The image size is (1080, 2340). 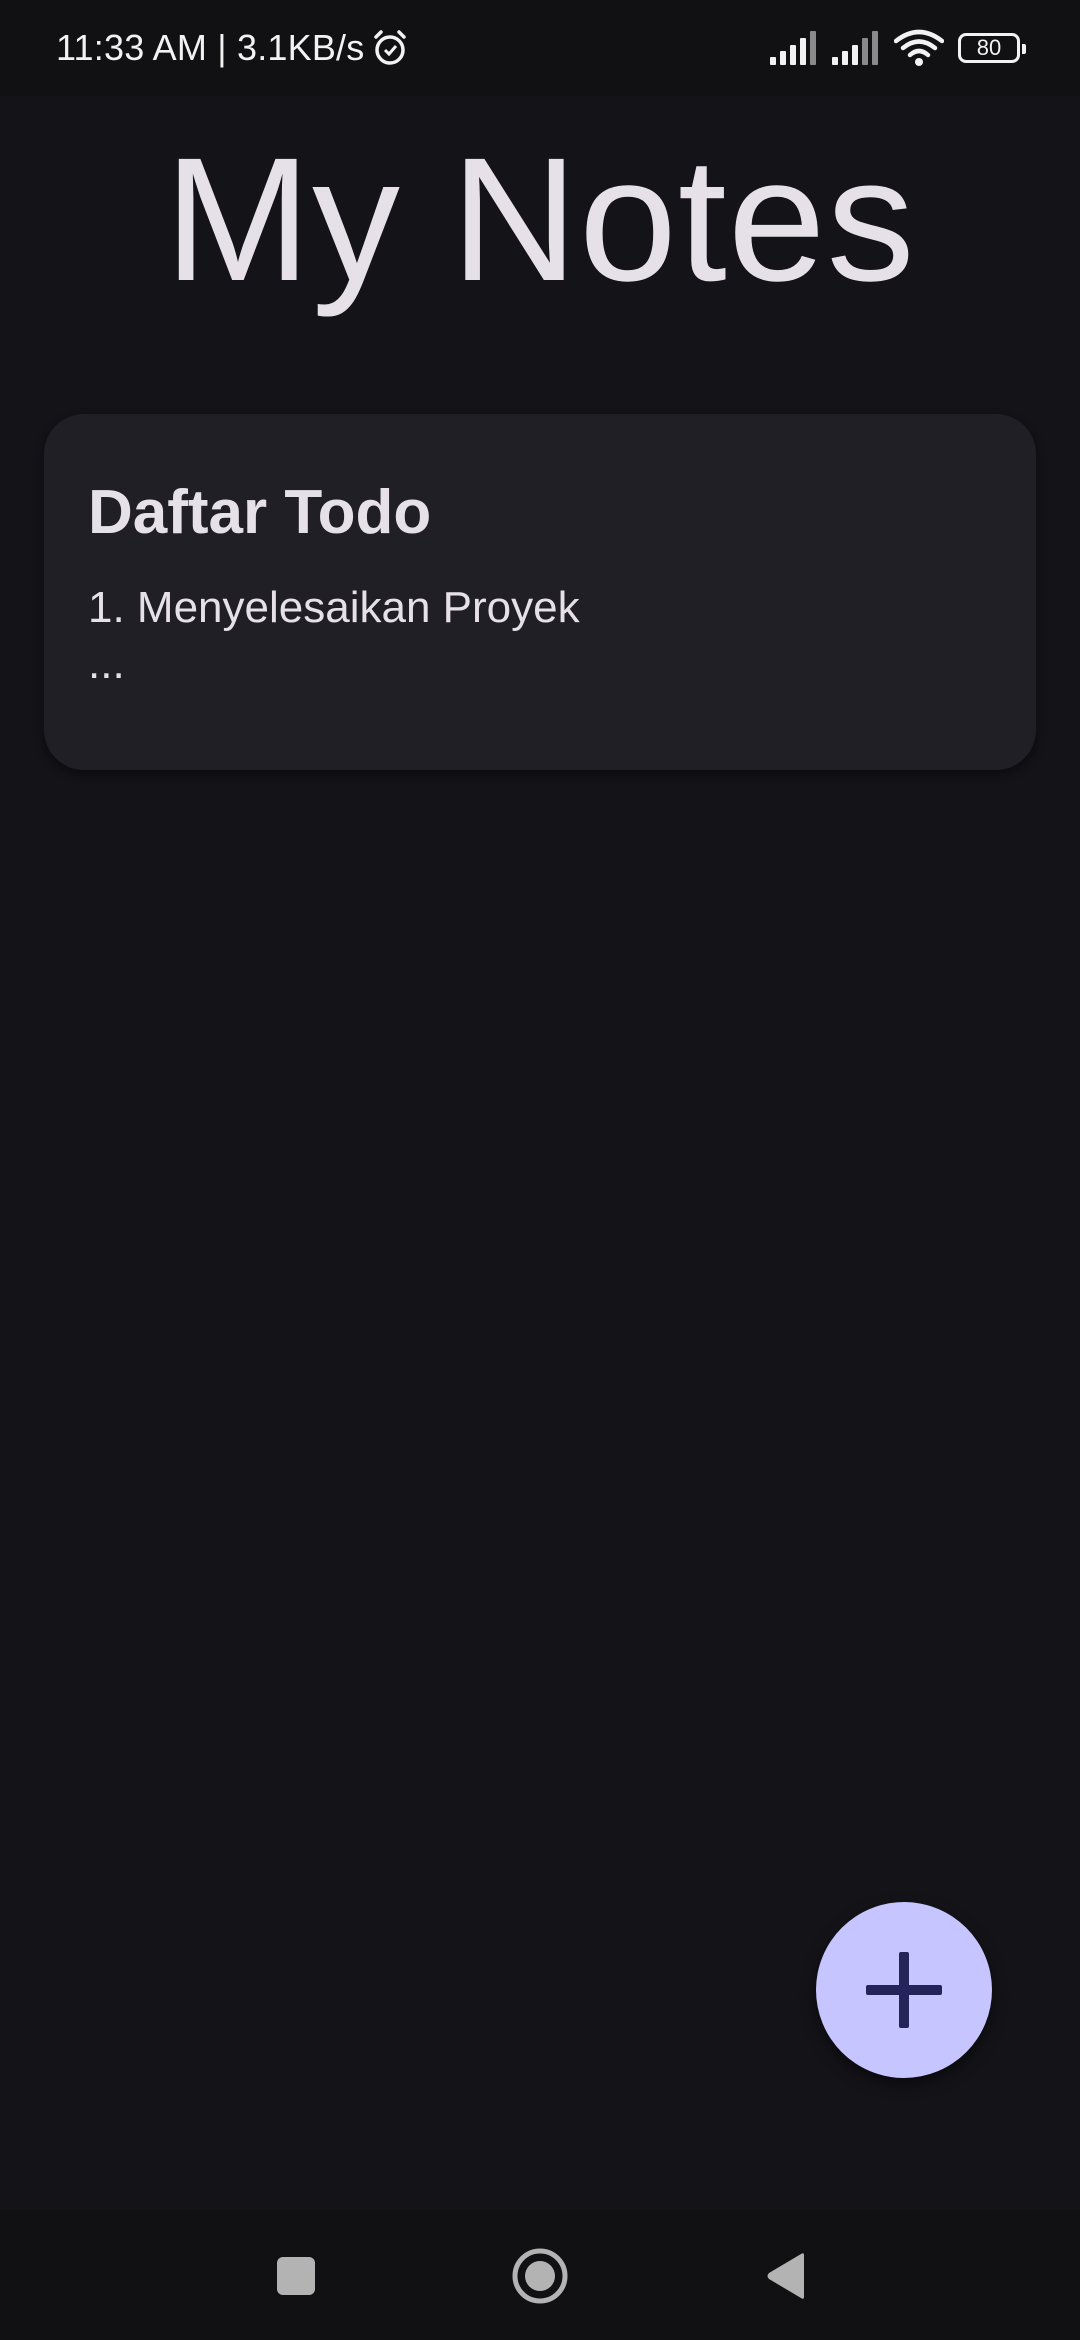 I want to click on battery-level: 80, so click(x=989, y=47).